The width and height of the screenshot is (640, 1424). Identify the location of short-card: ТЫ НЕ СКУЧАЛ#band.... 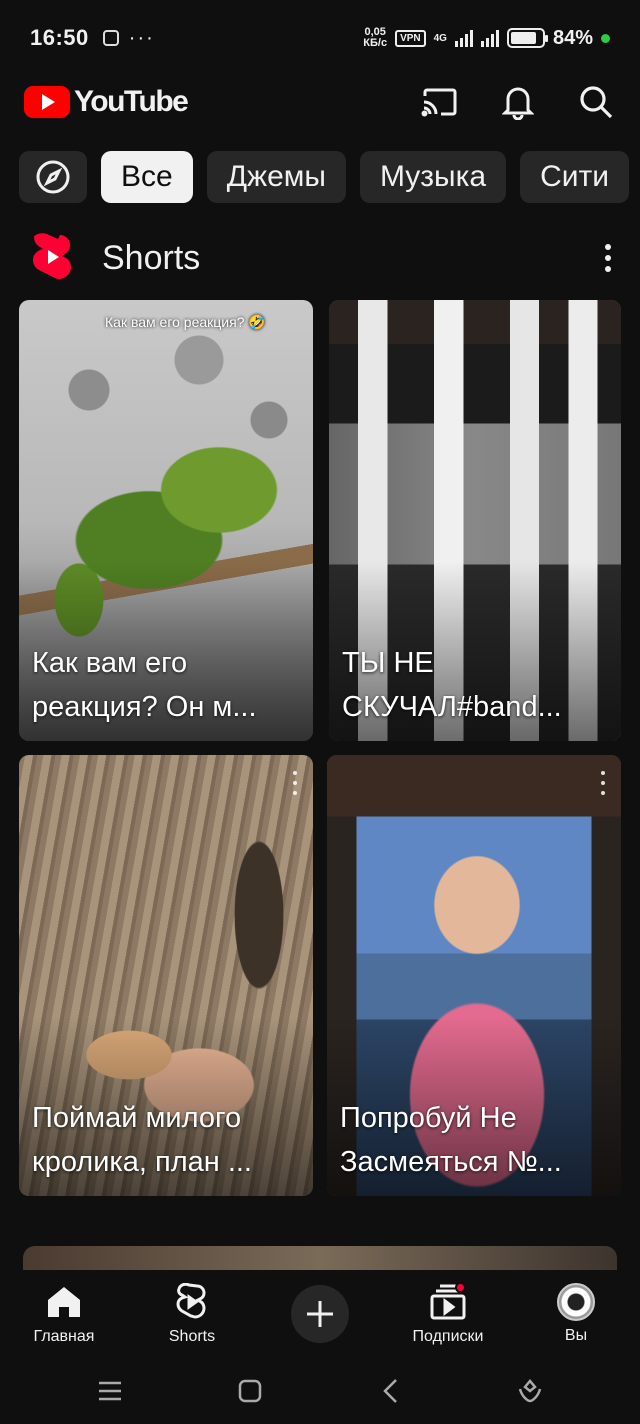
(475, 520).